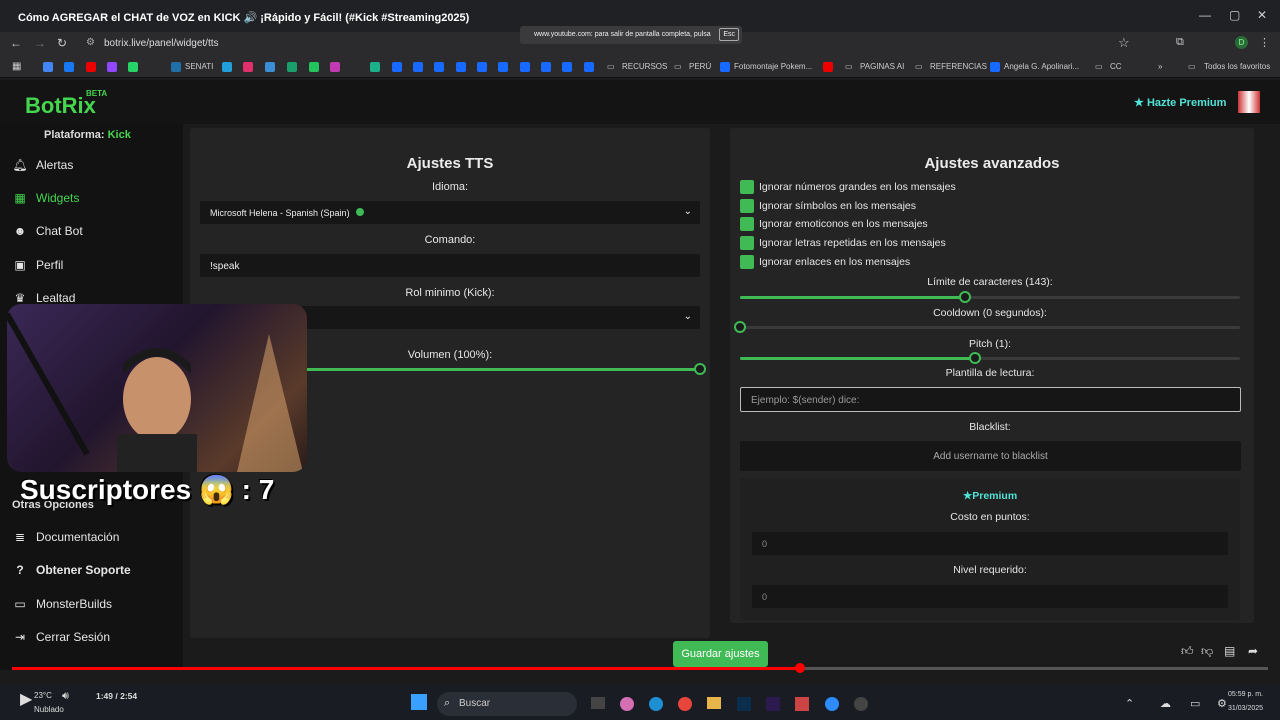 This screenshot has height=720, width=1280. Describe the element at coordinates (714, 703) in the screenshot. I see `file-explorer-icon` at that location.